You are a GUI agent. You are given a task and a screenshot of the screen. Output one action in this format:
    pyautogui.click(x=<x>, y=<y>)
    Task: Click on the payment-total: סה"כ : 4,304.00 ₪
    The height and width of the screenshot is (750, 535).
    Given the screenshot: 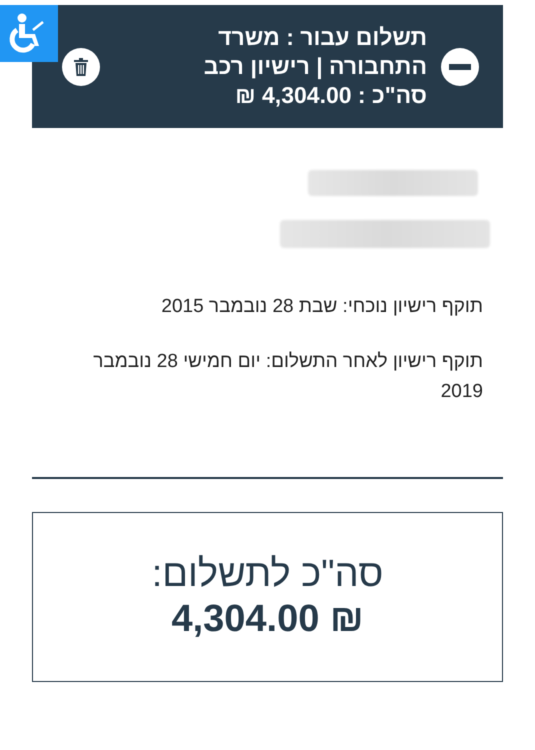 What is the action you would take?
    pyautogui.click(x=331, y=95)
    